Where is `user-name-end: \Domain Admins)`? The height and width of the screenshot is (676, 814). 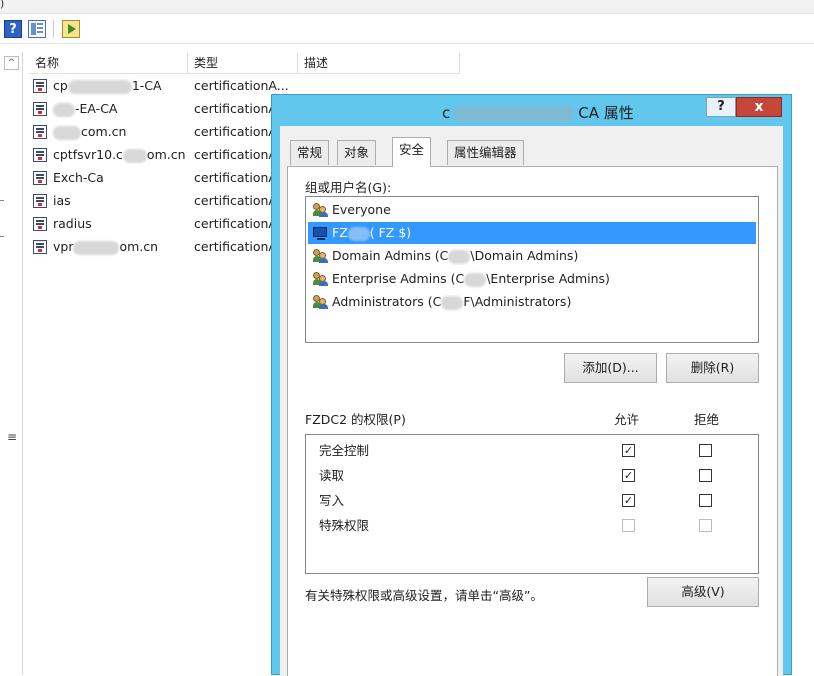
user-name-end: \Domain Admins) is located at coordinates (524, 255).